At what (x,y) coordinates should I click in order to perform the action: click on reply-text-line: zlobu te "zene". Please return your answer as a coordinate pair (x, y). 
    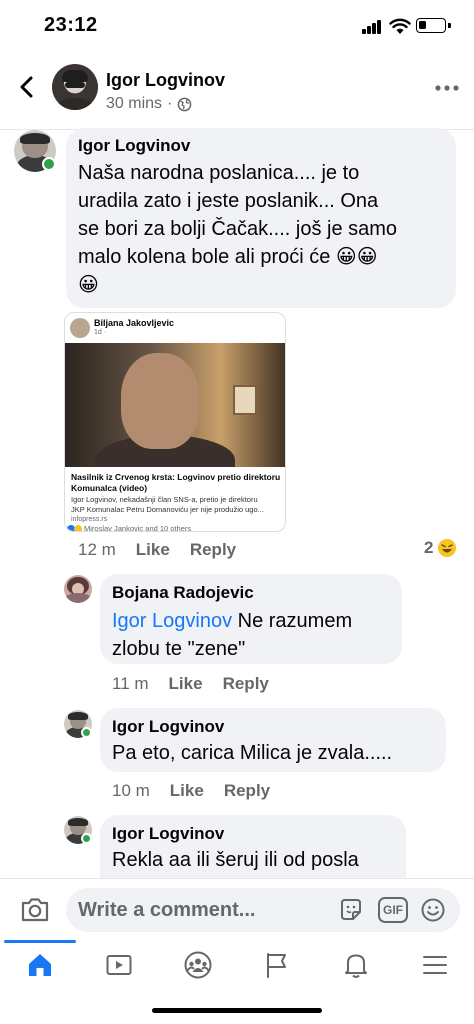
    Looking at the image, I should click on (179, 649).